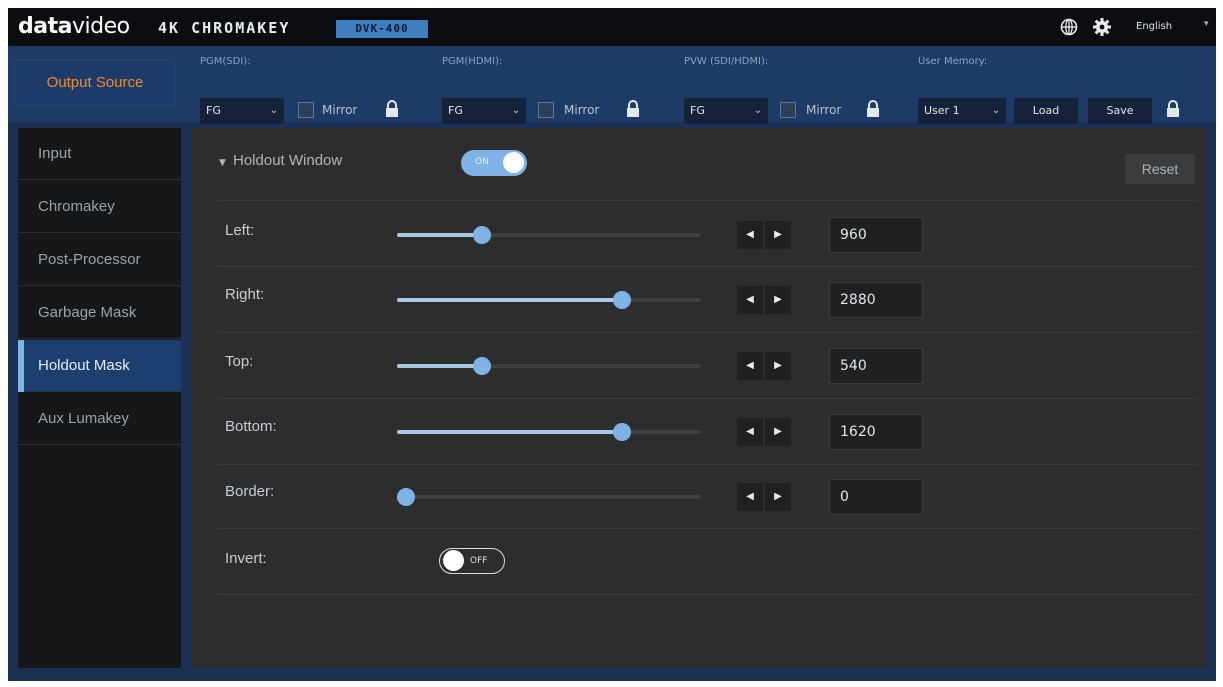 The width and height of the screenshot is (1223, 687). I want to click on pgm-sdi-label: PGM(SDI):, so click(225, 61).